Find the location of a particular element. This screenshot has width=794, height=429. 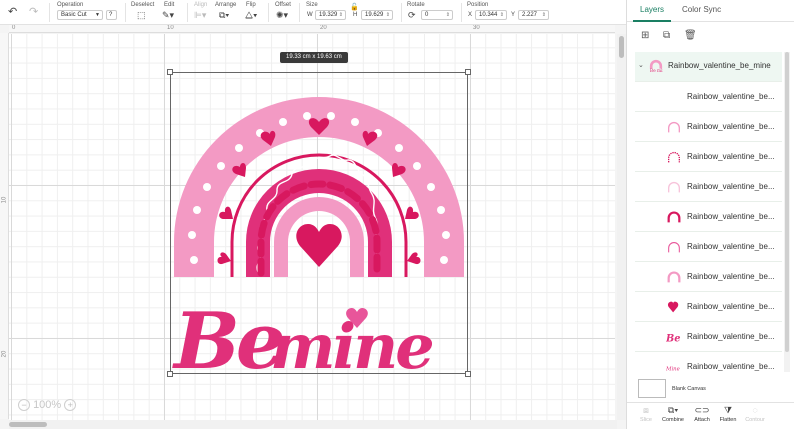

group-name: Rainbow_valentine_be_mine is located at coordinates (719, 65).